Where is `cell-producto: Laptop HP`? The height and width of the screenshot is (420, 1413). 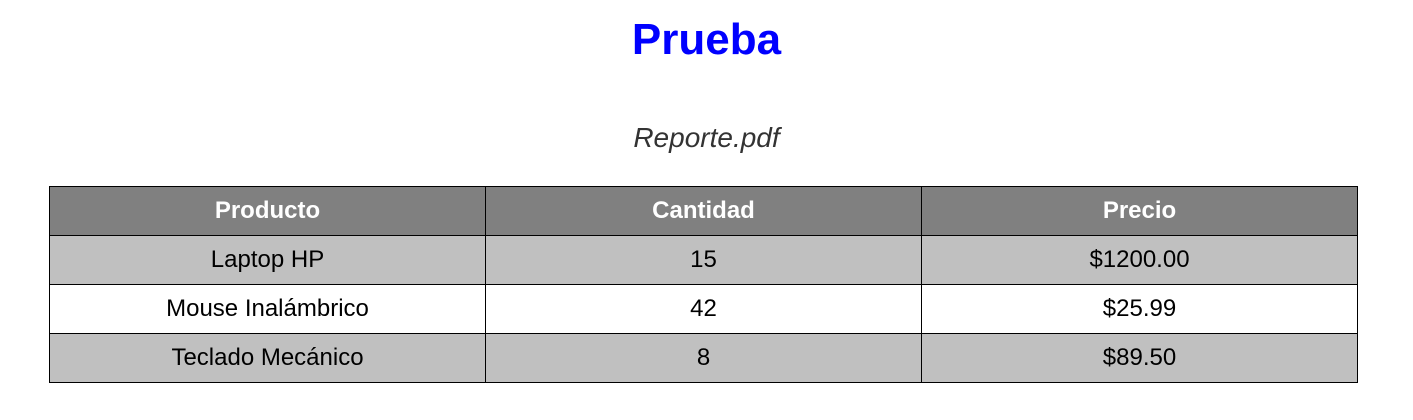
cell-producto: Laptop HP is located at coordinates (267, 260).